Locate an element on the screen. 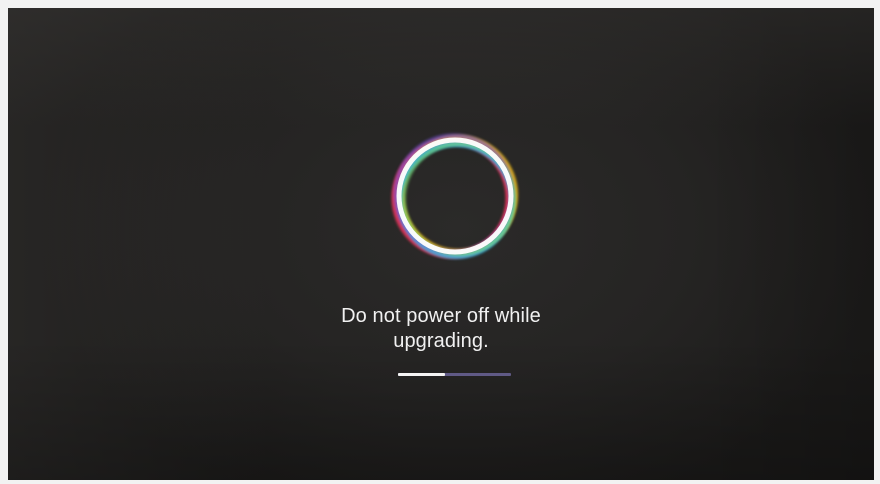  ring-graphic is located at coordinates (454, 196).